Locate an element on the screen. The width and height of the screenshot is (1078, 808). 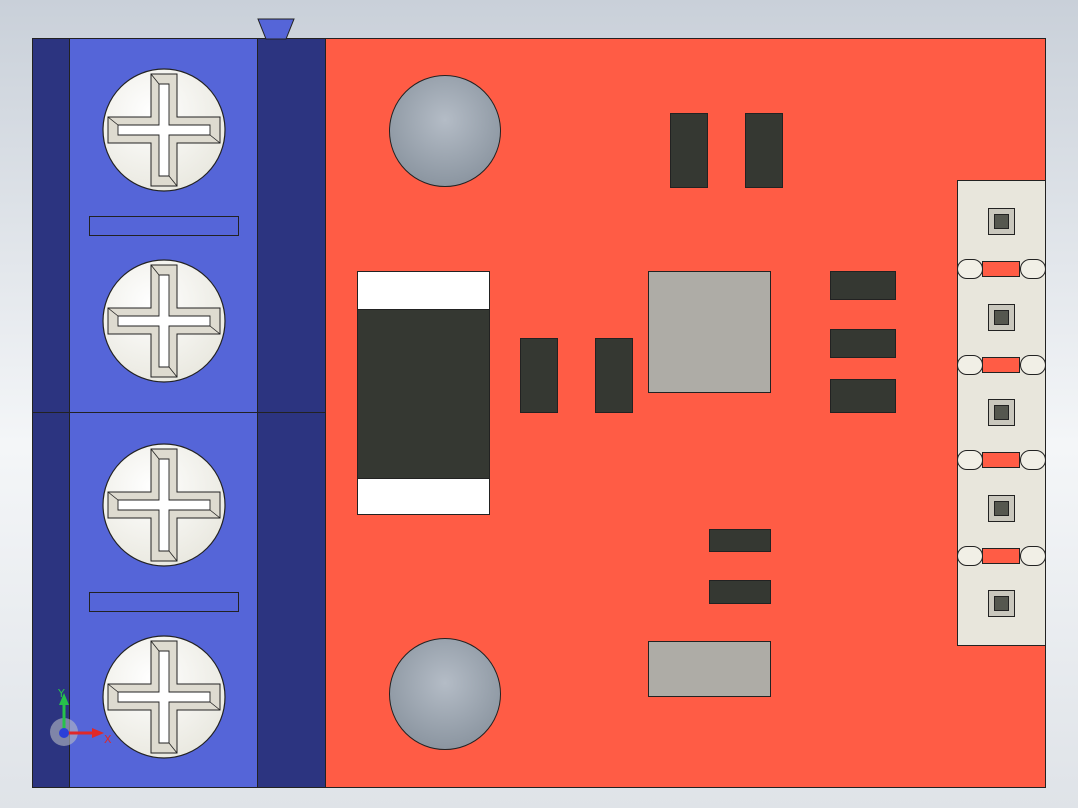
terminal-label-slot-top is located at coordinates (164, 226).